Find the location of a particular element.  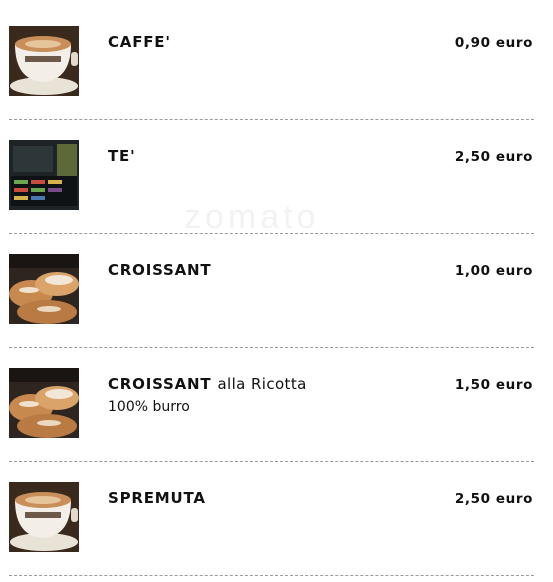

item-name-sub: alla Ricotta is located at coordinates (262, 384).